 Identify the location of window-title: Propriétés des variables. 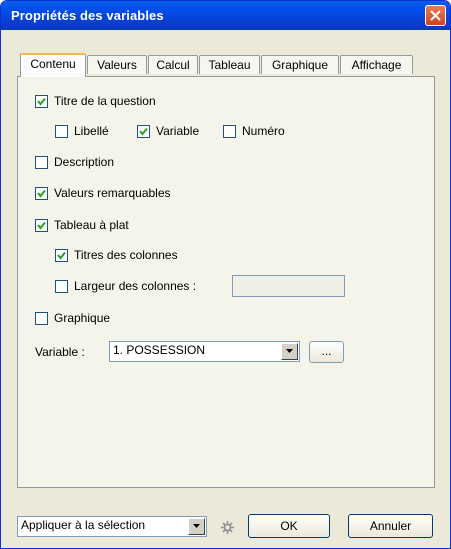
(87, 15).